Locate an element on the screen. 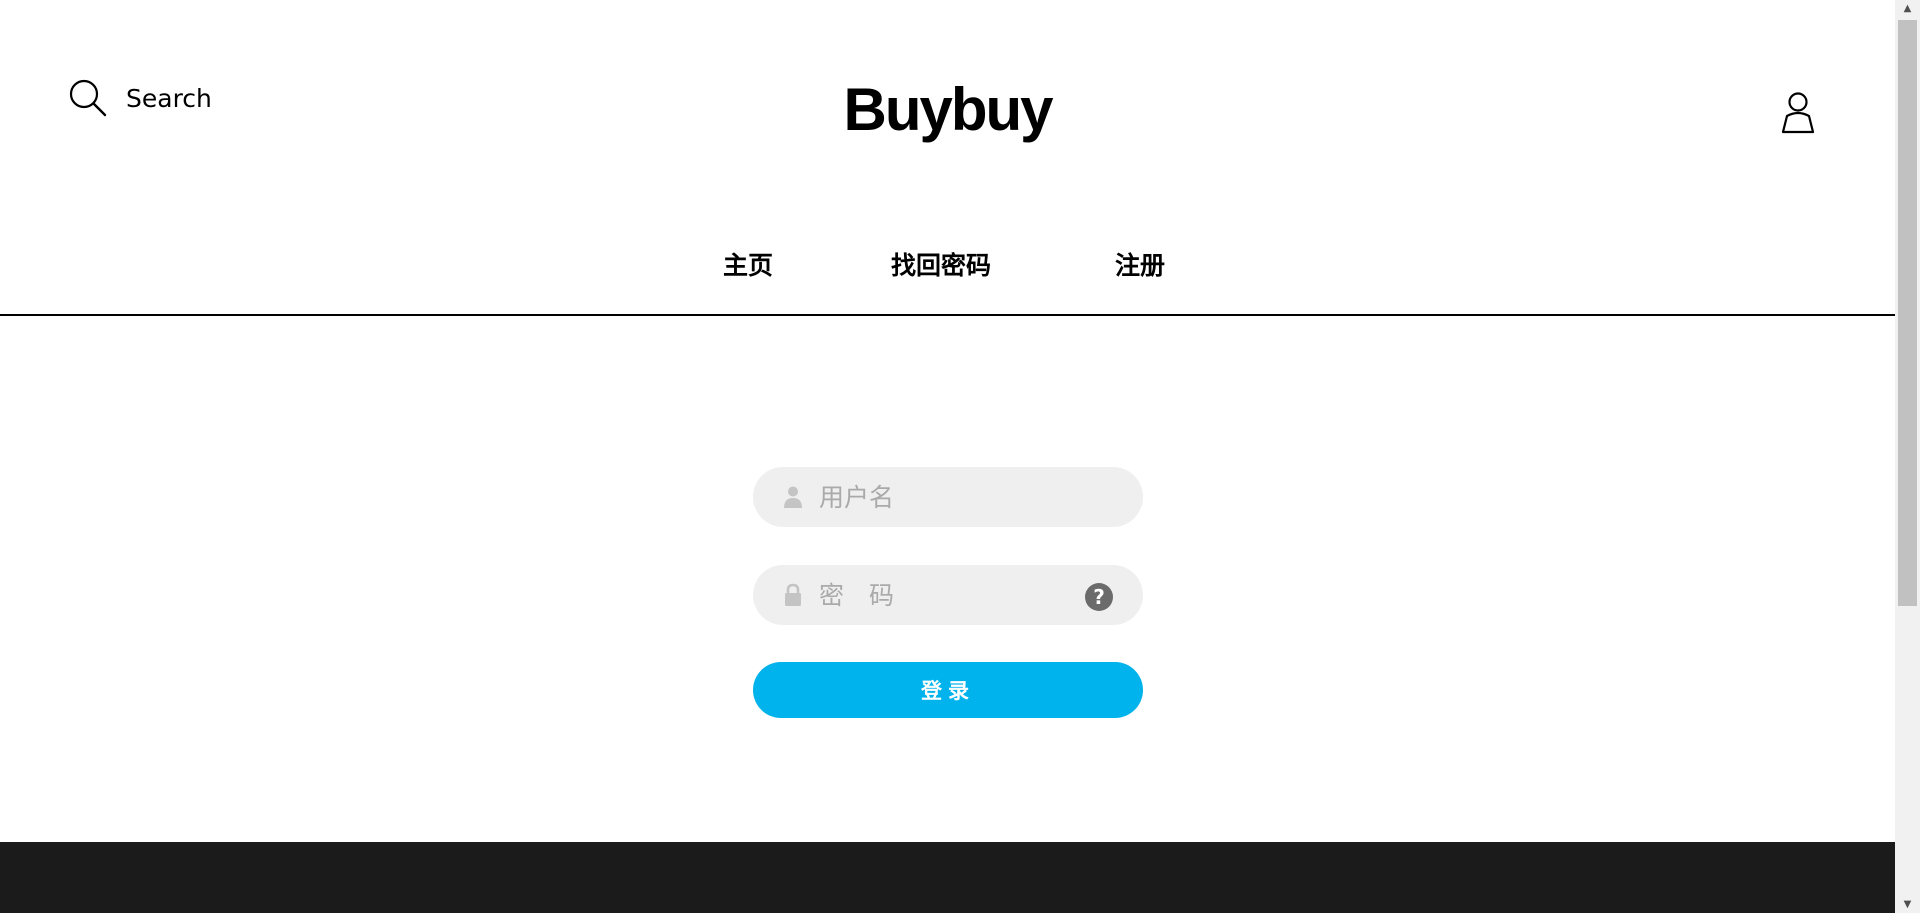 This screenshot has height=913, width=1920. password-input is located at coordinates (949, 595).